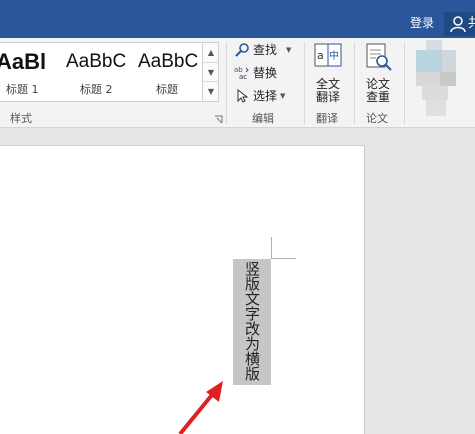 This screenshot has height=434, width=475. What do you see at coordinates (237, 19) in the screenshot?
I see `title-bar: 登录 共` at bounding box center [237, 19].